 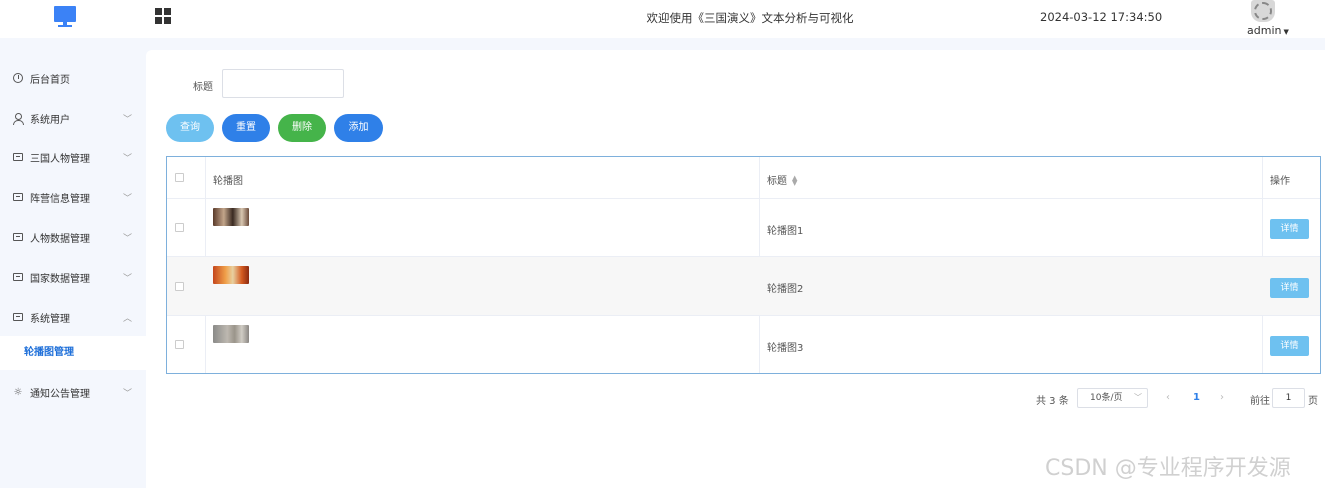 What do you see at coordinates (1168, 397) in the screenshot?
I see `prev-page-icon: ‹` at bounding box center [1168, 397].